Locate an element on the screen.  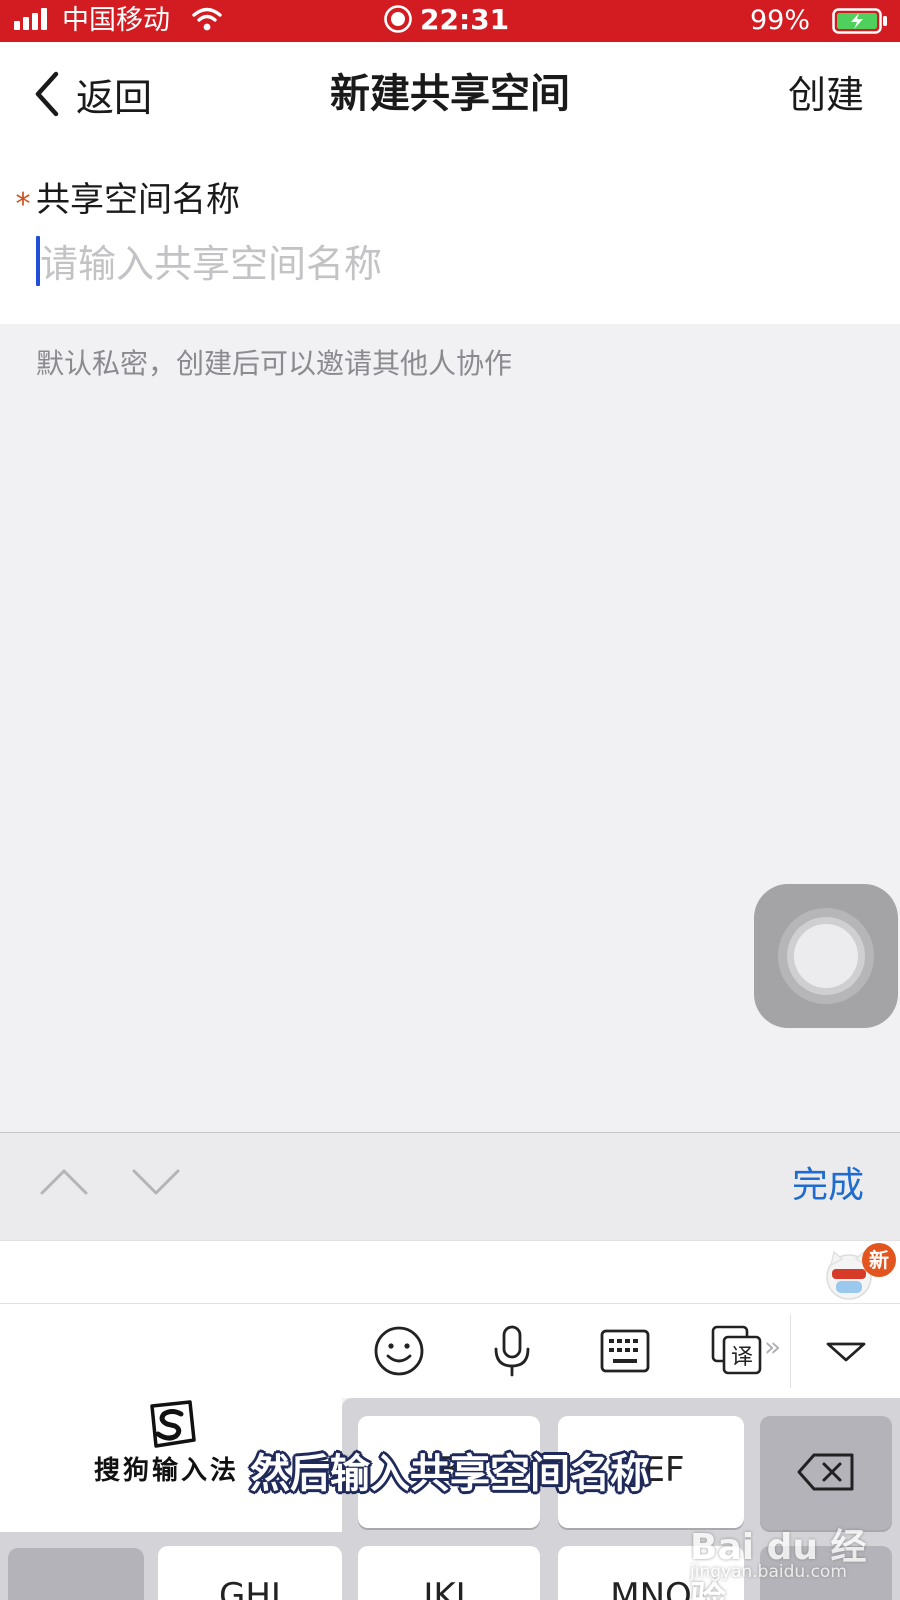
assistive-touch-ring-inner is located at coordinates (826, 956).